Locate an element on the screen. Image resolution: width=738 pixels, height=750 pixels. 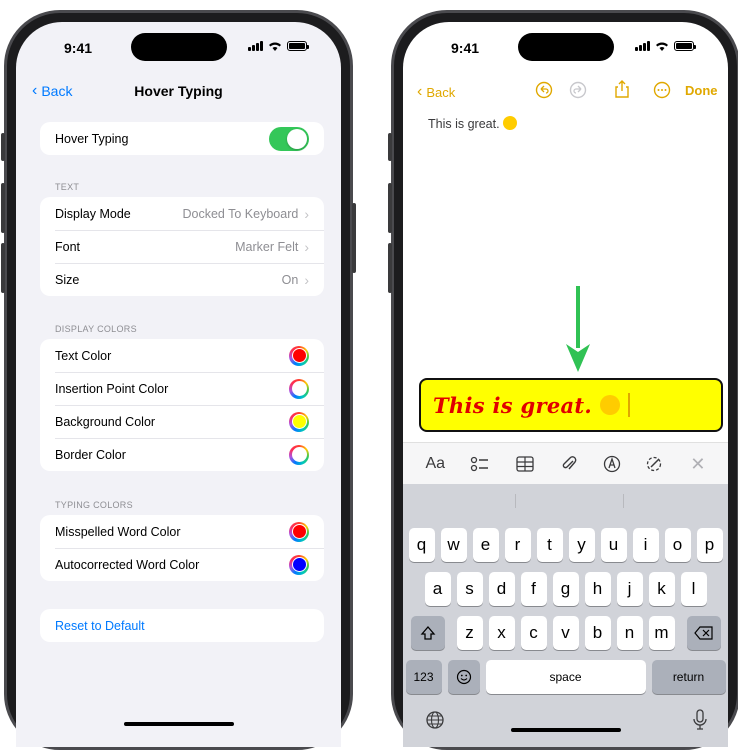
undo-icon is located at coordinates (544, 90).